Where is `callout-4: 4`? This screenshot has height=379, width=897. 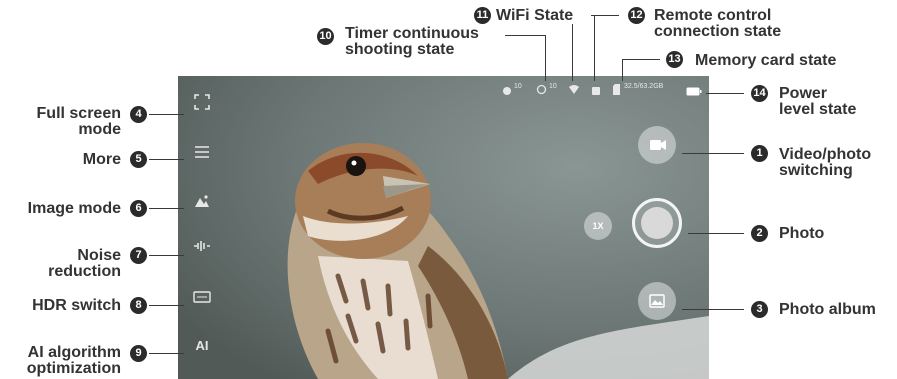
callout-4: 4 is located at coordinates (138, 114).